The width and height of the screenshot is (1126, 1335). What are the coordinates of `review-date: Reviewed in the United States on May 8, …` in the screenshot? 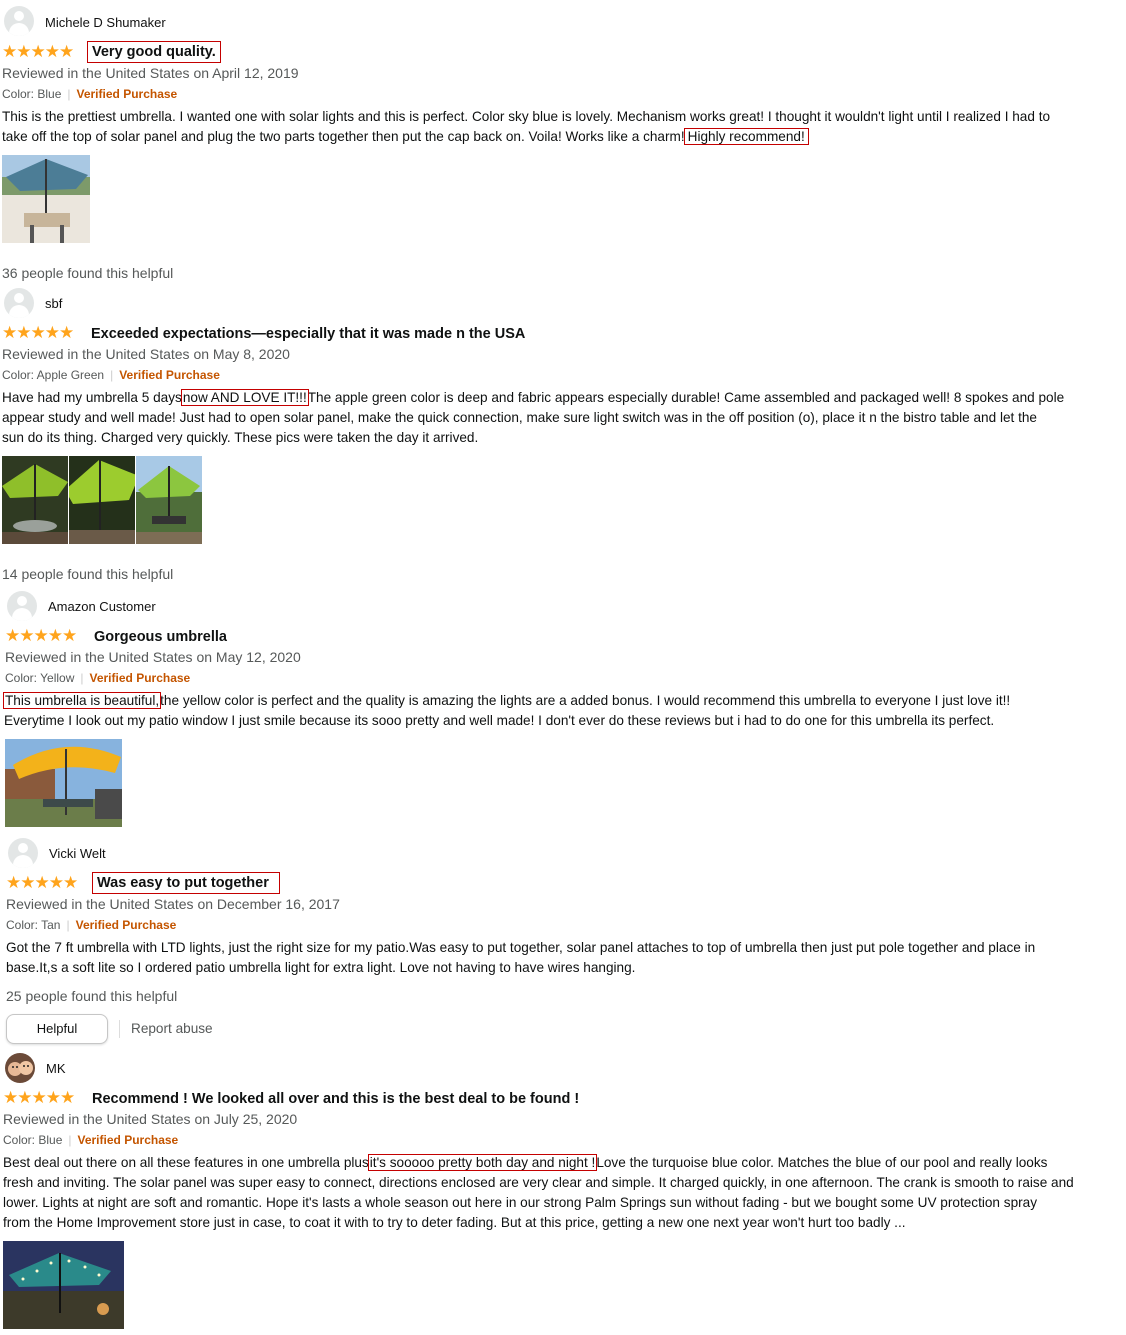 It's located at (146, 354).